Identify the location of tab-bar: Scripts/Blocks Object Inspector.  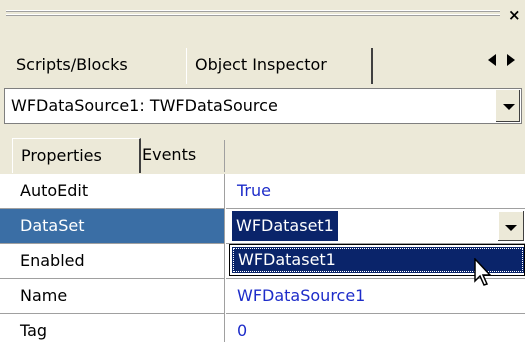
(262, 67).